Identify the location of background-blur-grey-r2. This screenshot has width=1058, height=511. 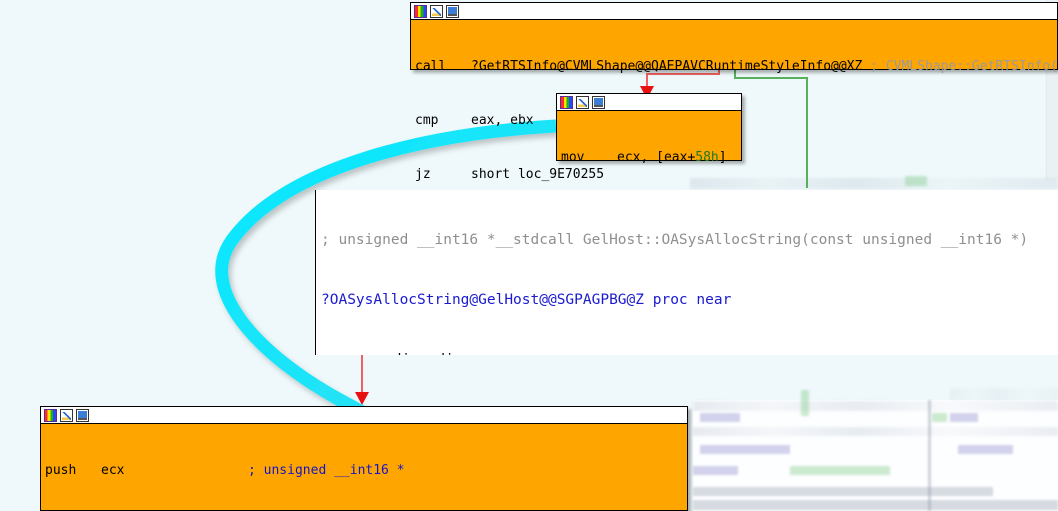
(875, 505).